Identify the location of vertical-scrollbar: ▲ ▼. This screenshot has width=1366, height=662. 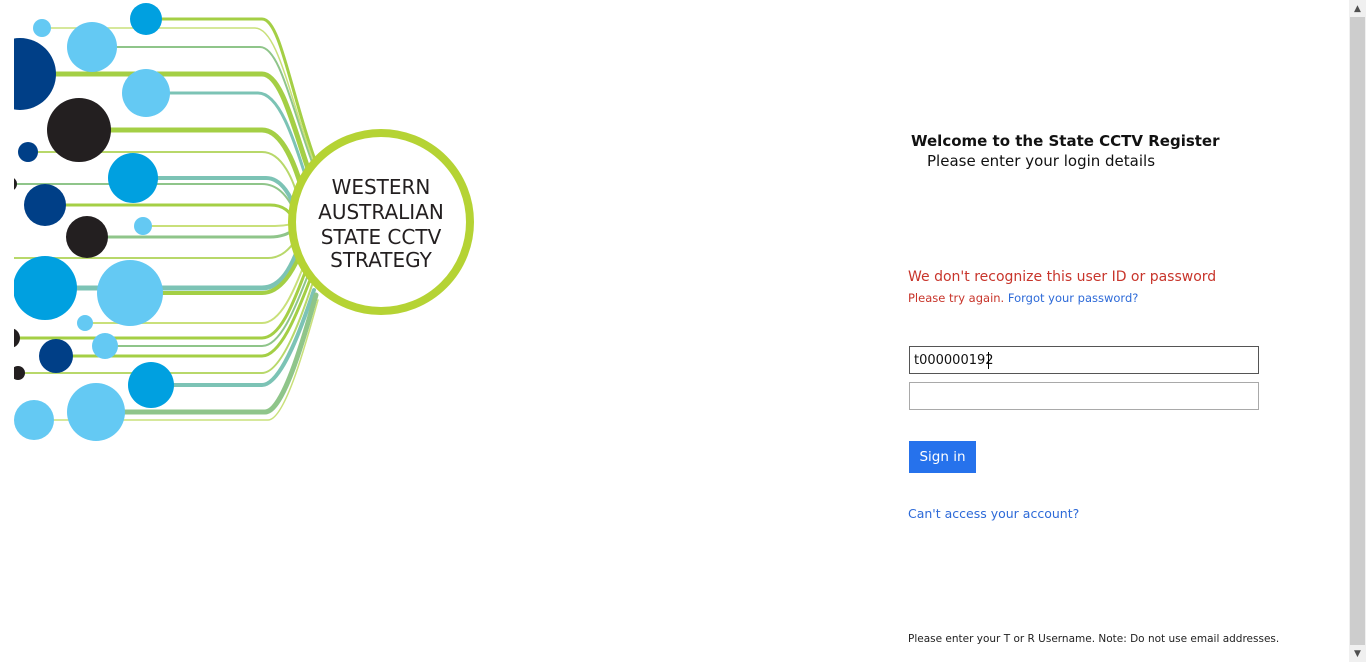
(1357, 331).